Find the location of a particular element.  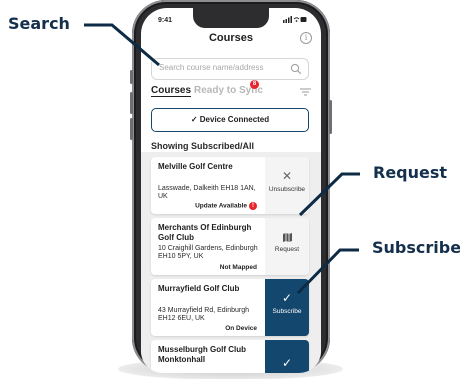

search-icon is located at coordinates (296, 69).